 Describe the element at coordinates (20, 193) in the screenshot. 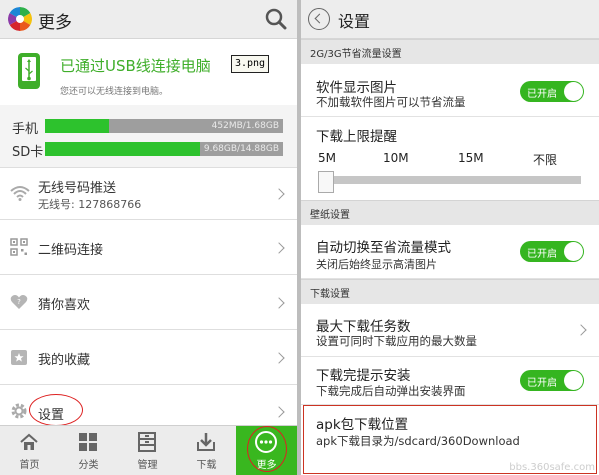

I see `wifi-icon` at that location.